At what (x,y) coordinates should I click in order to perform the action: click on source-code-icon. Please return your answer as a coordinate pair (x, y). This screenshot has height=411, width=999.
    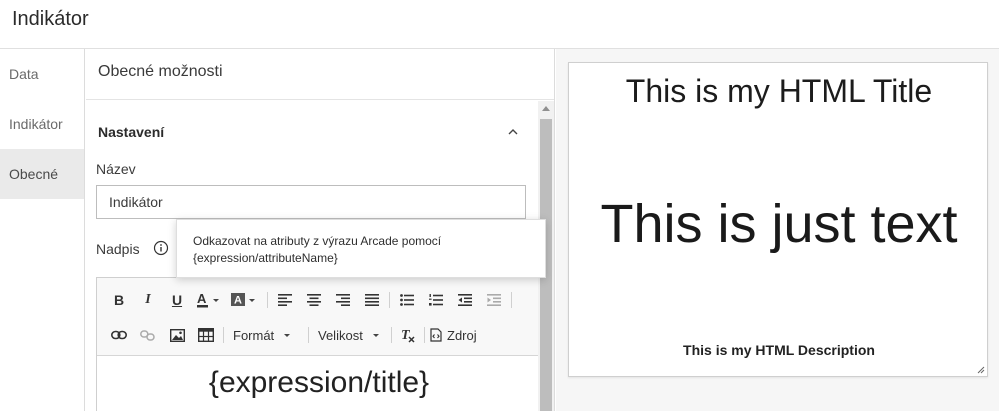
    Looking at the image, I should click on (436, 335).